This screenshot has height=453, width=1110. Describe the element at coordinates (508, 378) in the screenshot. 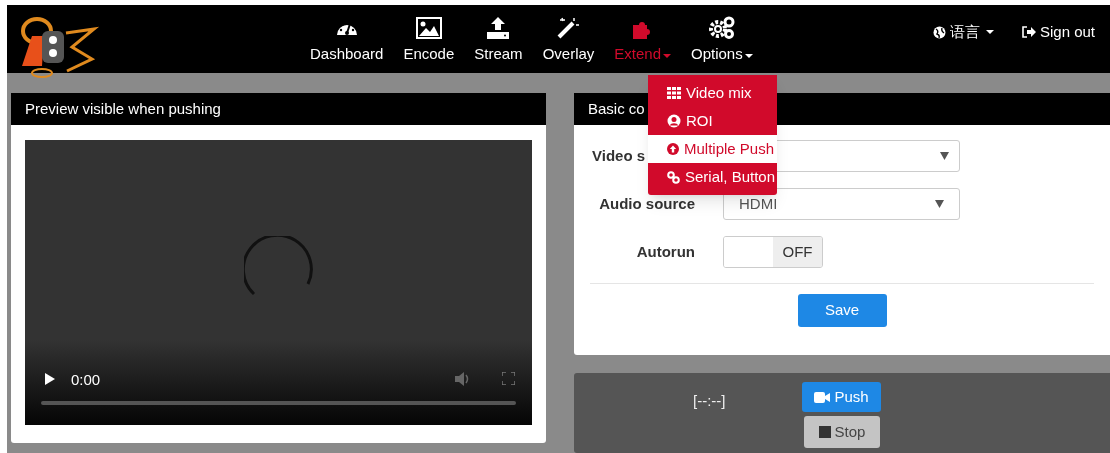

I see `fullscreen-icon` at that location.